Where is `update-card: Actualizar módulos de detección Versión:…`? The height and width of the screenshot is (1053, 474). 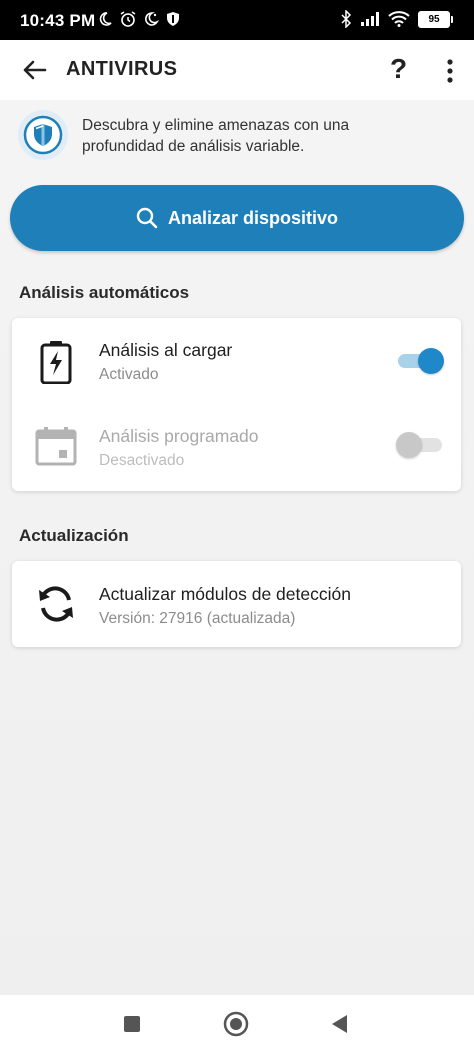
update-card: Actualizar módulos de detección Versión:… is located at coordinates (236, 604).